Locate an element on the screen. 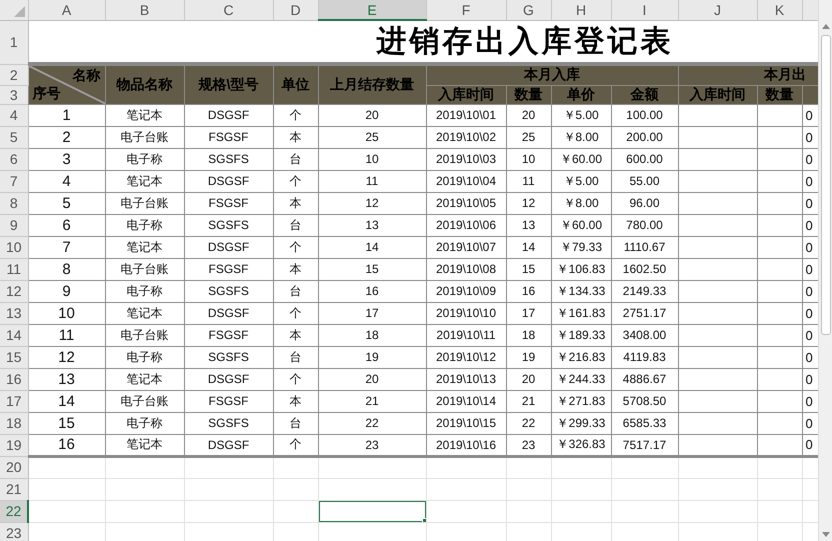 This screenshot has height=541, width=832. row-number: 19 is located at coordinates (14, 445).